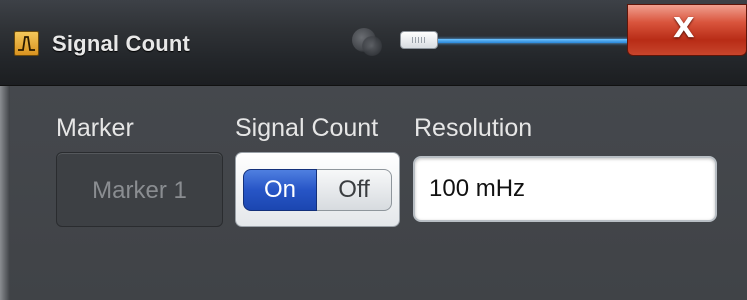  Describe the element at coordinates (280, 190) in the screenshot. I see `signal-count-on-button: On` at that location.